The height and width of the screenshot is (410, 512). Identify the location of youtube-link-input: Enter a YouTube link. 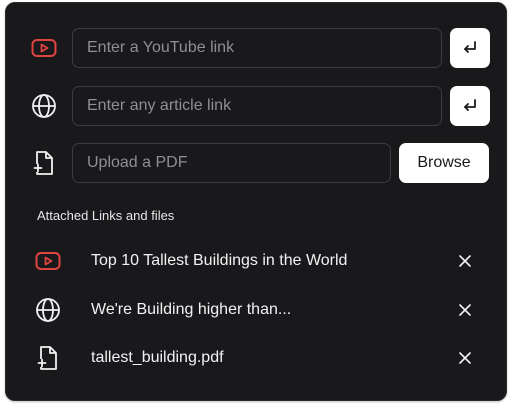
(257, 48).